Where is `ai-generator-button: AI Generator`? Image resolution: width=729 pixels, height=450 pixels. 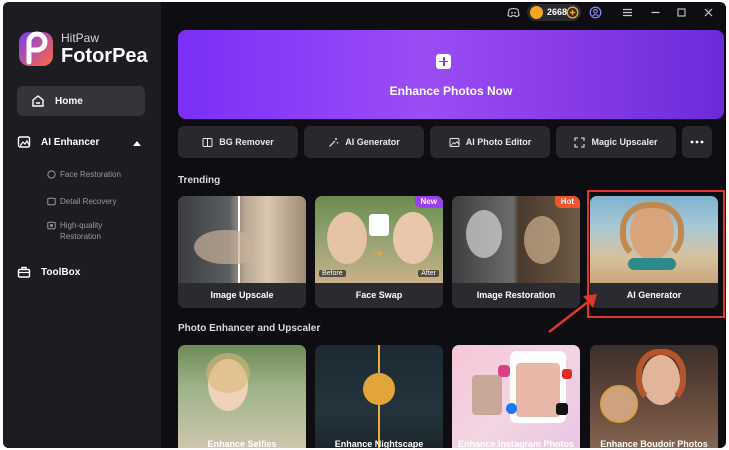 ai-generator-button: AI Generator is located at coordinates (364, 142).